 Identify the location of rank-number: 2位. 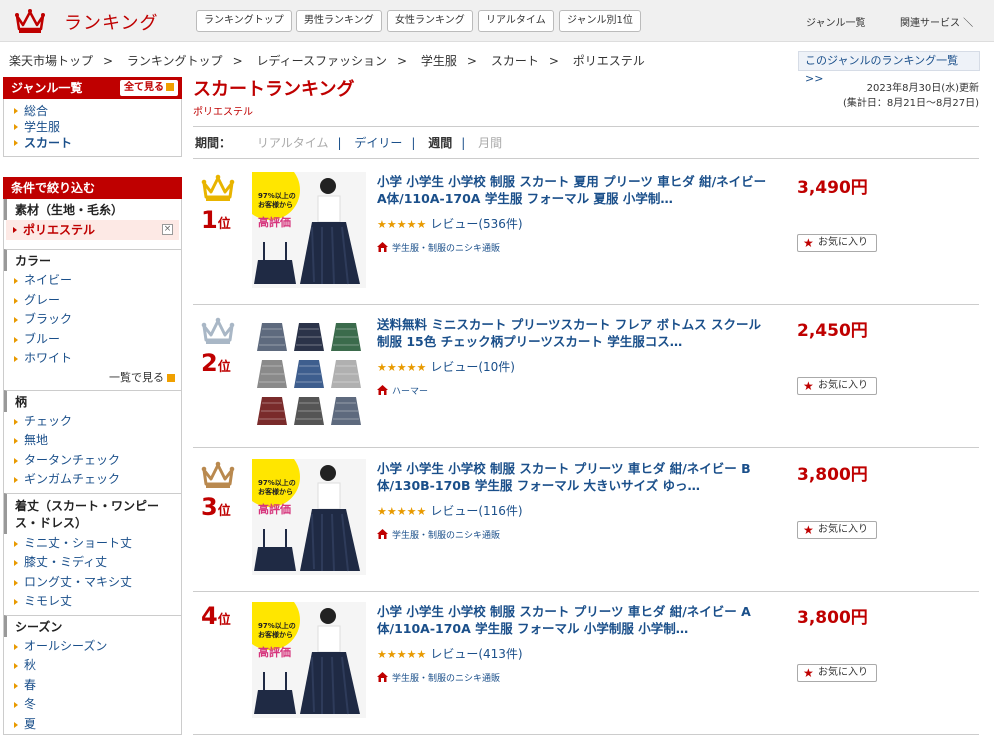
(216, 363).